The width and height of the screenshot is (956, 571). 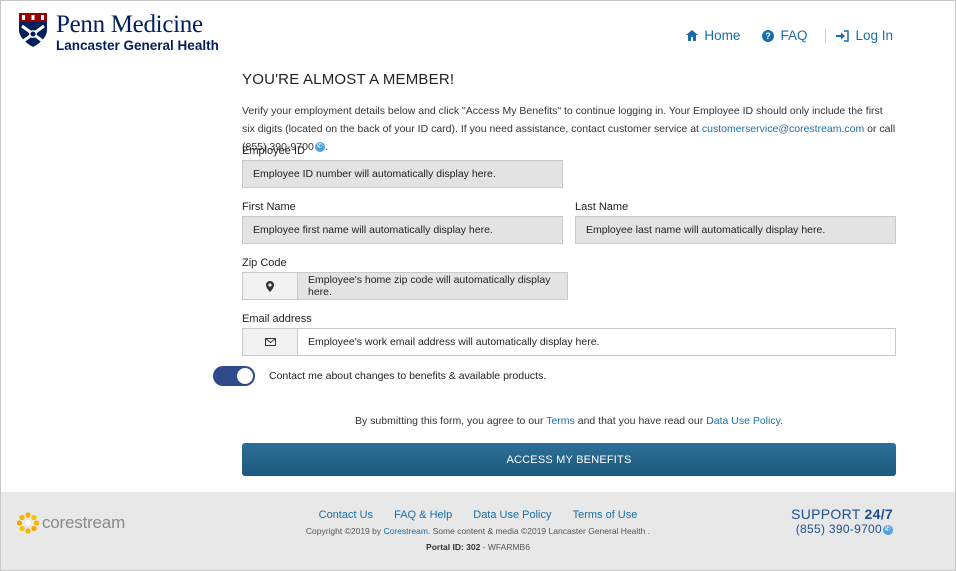 I want to click on nav-faq: ? FAQ, so click(x=784, y=35).